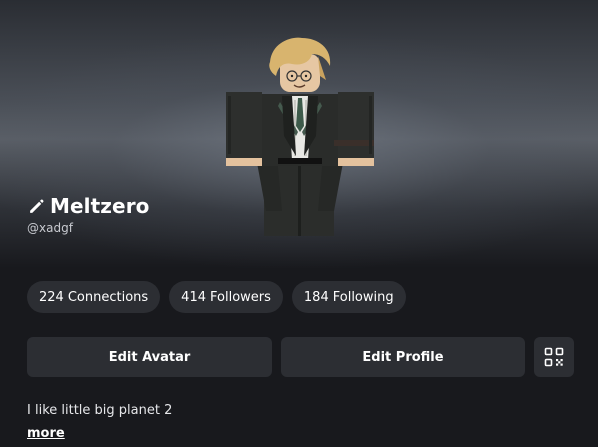  Describe the element at coordinates (363, 297) in the screenshot. I see `following-label: Following` at that location.